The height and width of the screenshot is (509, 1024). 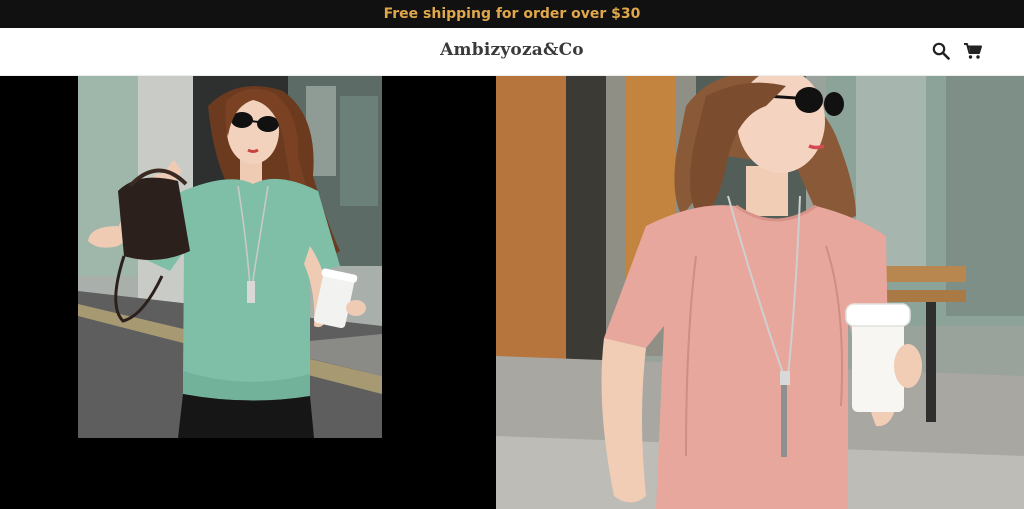 I want to click on cart-icon, so click(x=973, y=51).